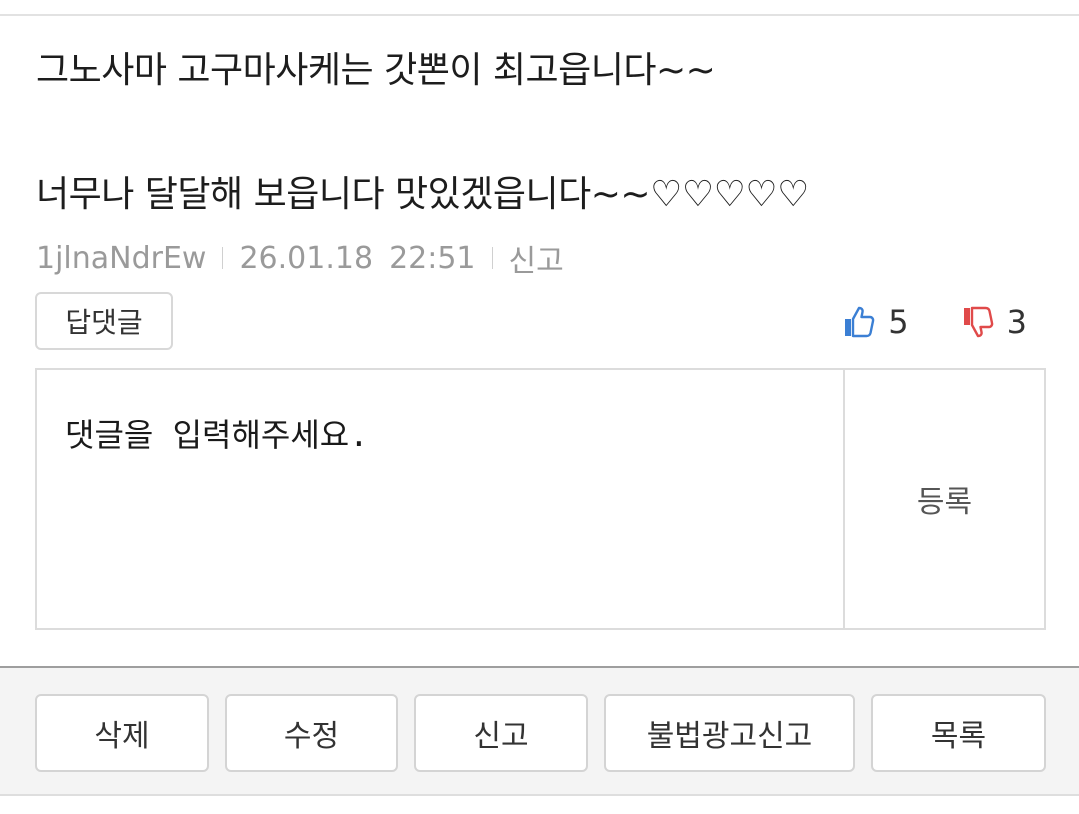 This screenshot has width=1079, height=814. I want to click on bottom-divider, so click(539, 795).